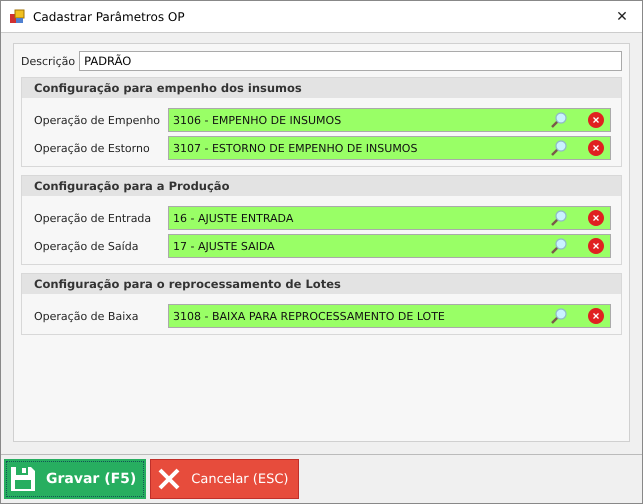 The width and height of the screenshot is (643, 504). What do you see at coordinates (225, 479) in the screenshot?
I see `cancel-button: Cancelar (ESC)` at bounding box center [225, 479].